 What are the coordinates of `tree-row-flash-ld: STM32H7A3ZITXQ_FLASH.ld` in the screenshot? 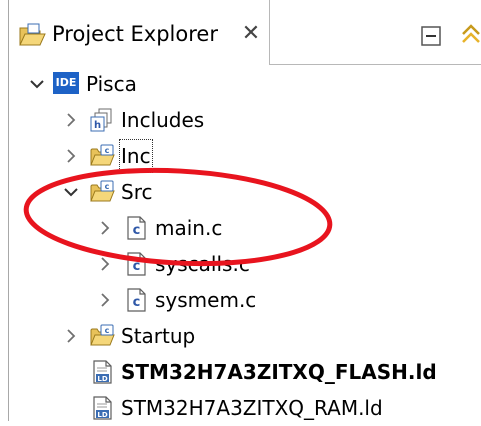 It's located at (245, 372).